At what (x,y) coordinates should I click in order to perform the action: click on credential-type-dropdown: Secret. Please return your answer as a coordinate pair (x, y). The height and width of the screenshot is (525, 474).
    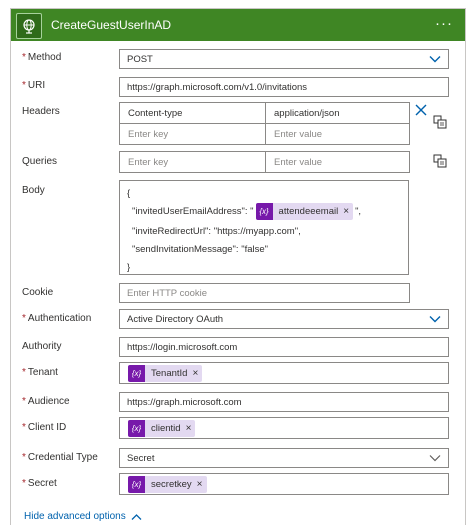
    Looking at the image, I should click on (284, 458).